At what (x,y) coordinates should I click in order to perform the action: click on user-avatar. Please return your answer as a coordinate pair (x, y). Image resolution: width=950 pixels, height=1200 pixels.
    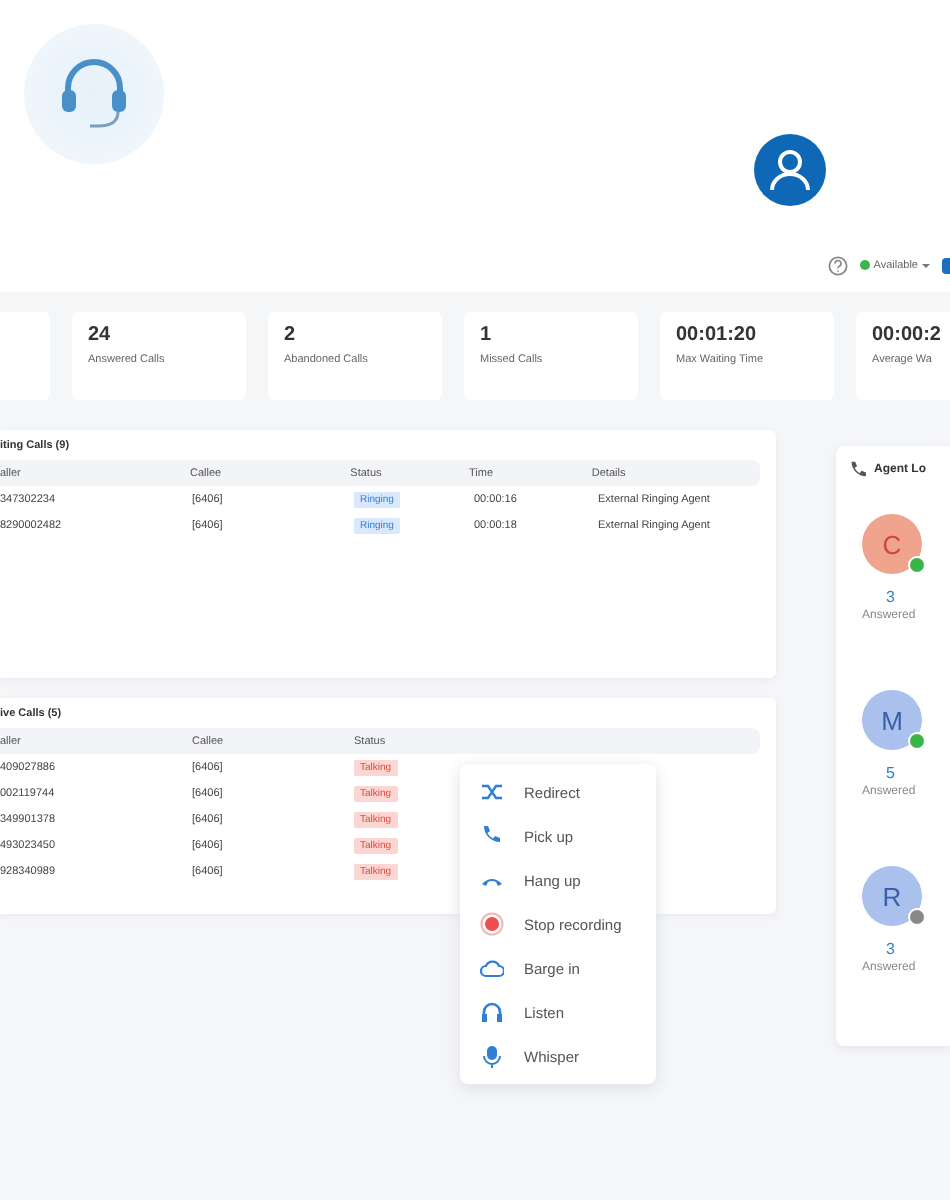
    Looking at the image, I should click on (790, 170).